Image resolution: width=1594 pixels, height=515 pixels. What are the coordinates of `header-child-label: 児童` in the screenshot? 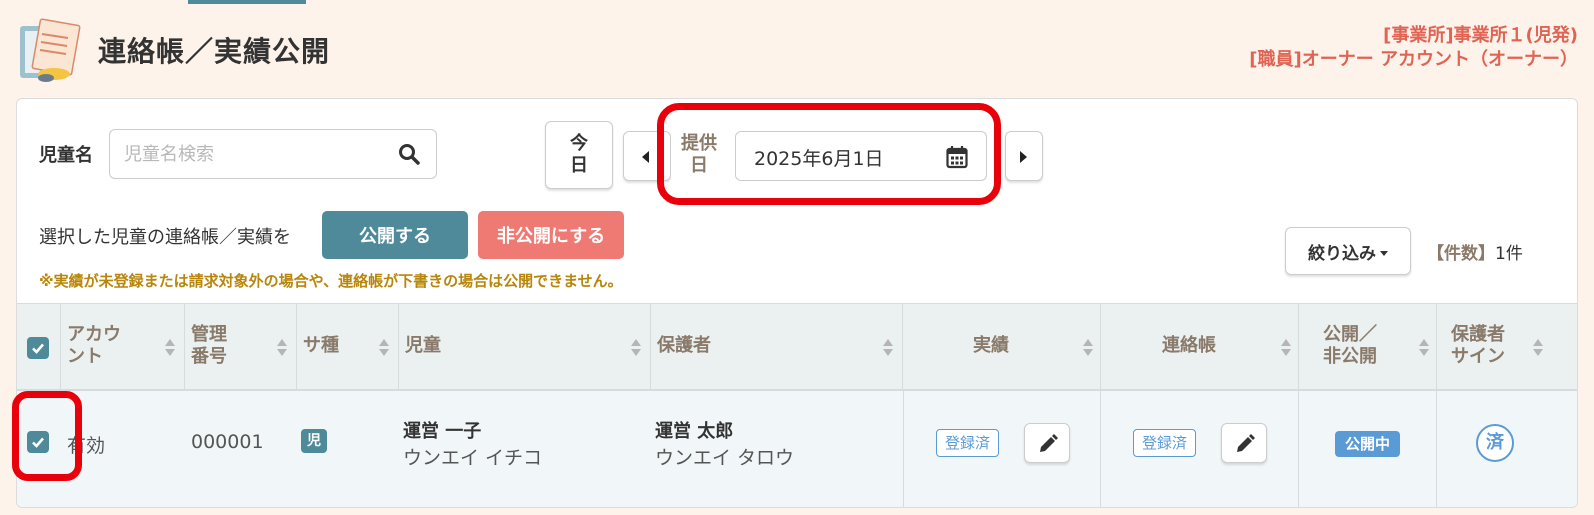 It's located at (423, 345).